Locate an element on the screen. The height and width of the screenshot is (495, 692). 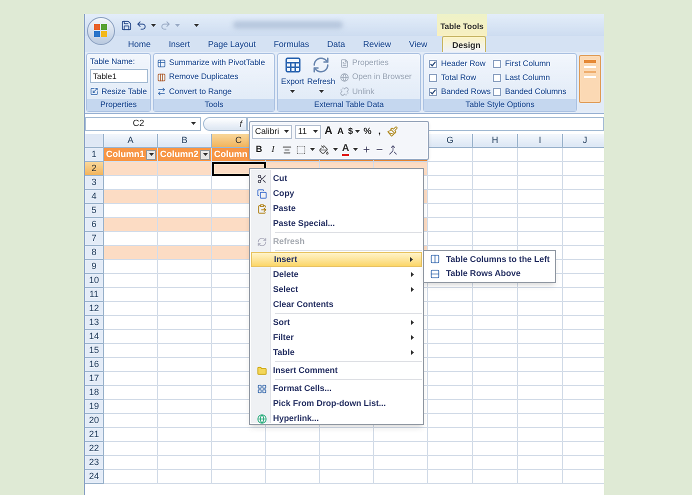
row-header: 22 is located at coordinates (94, 449).